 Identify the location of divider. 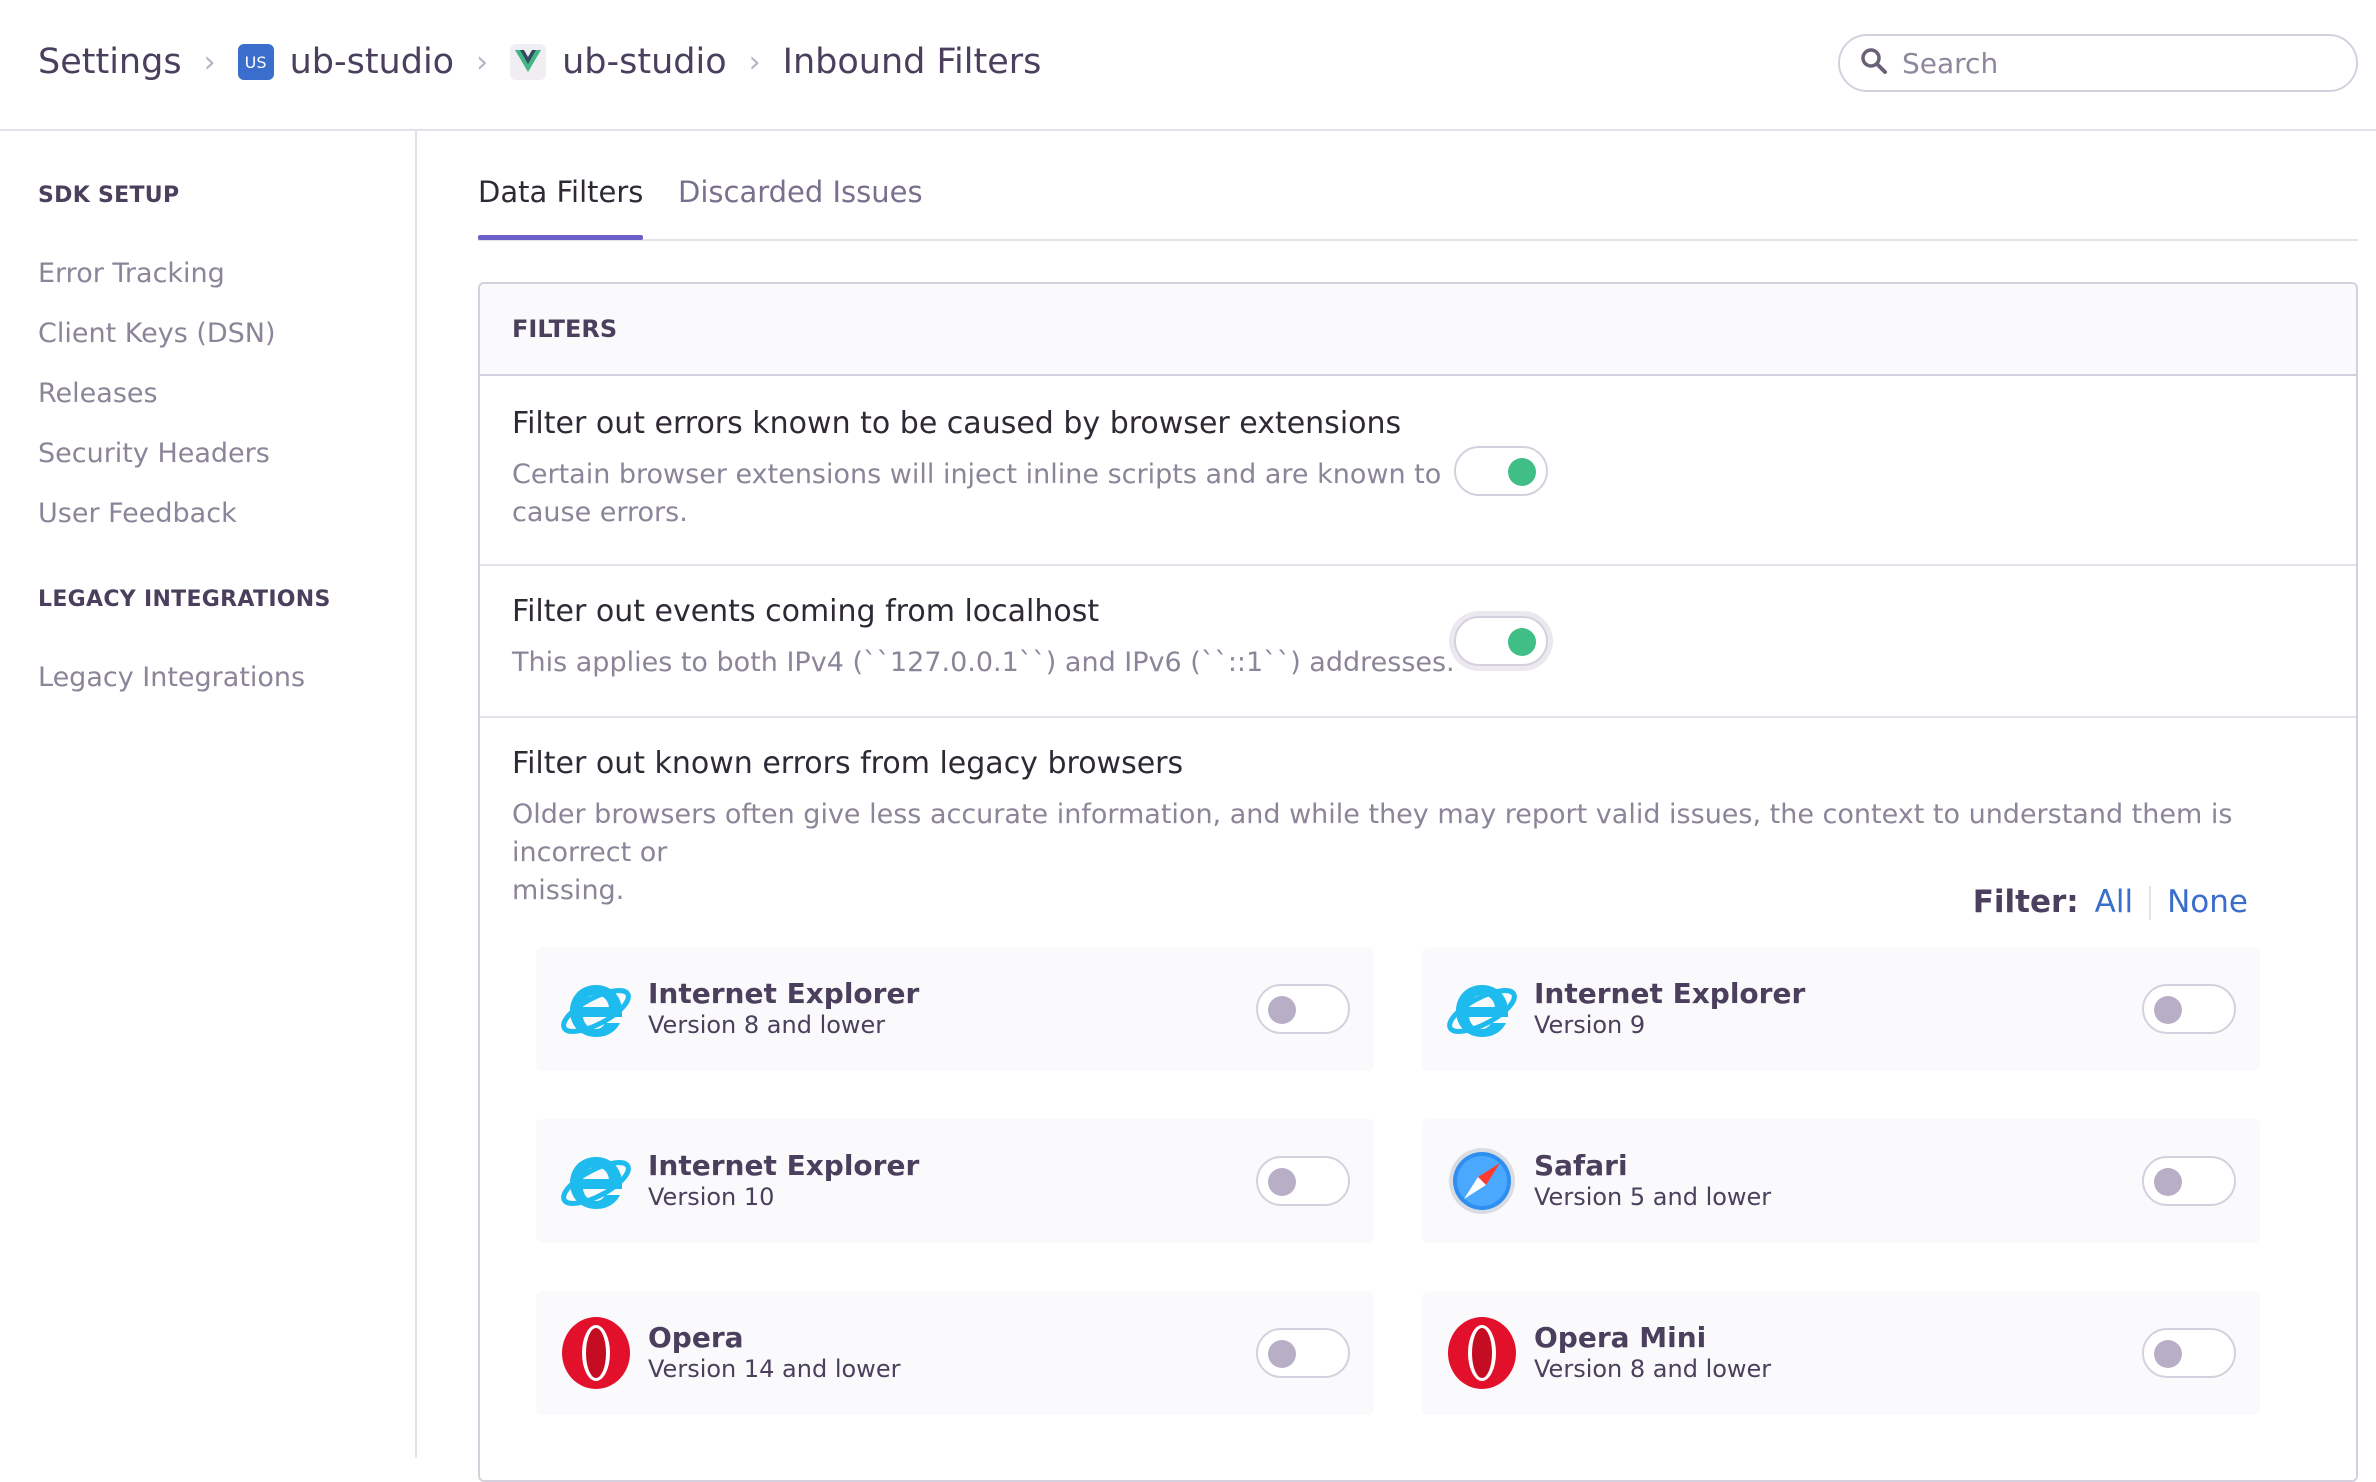
(2150, 903).